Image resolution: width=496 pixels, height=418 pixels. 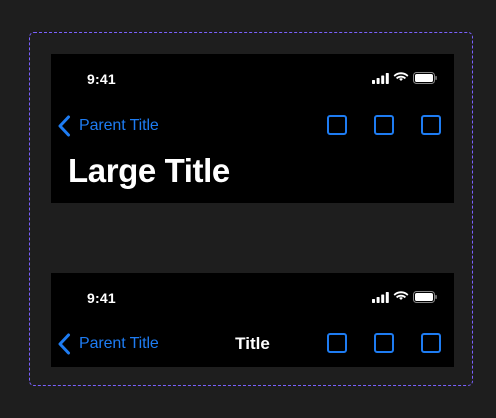 I want to click on back-label: Parent Title, so click(x=119, y=125).